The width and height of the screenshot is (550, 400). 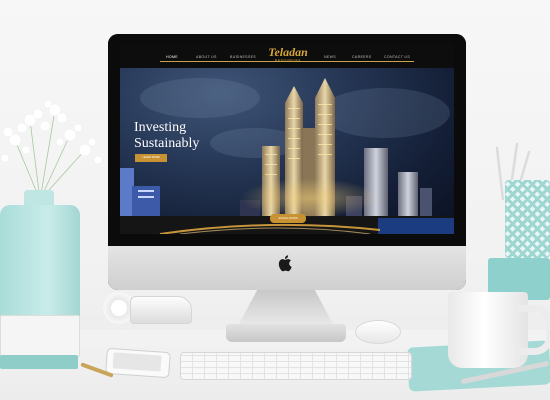 I want to click on smartphone, so click(x=138, y=363).